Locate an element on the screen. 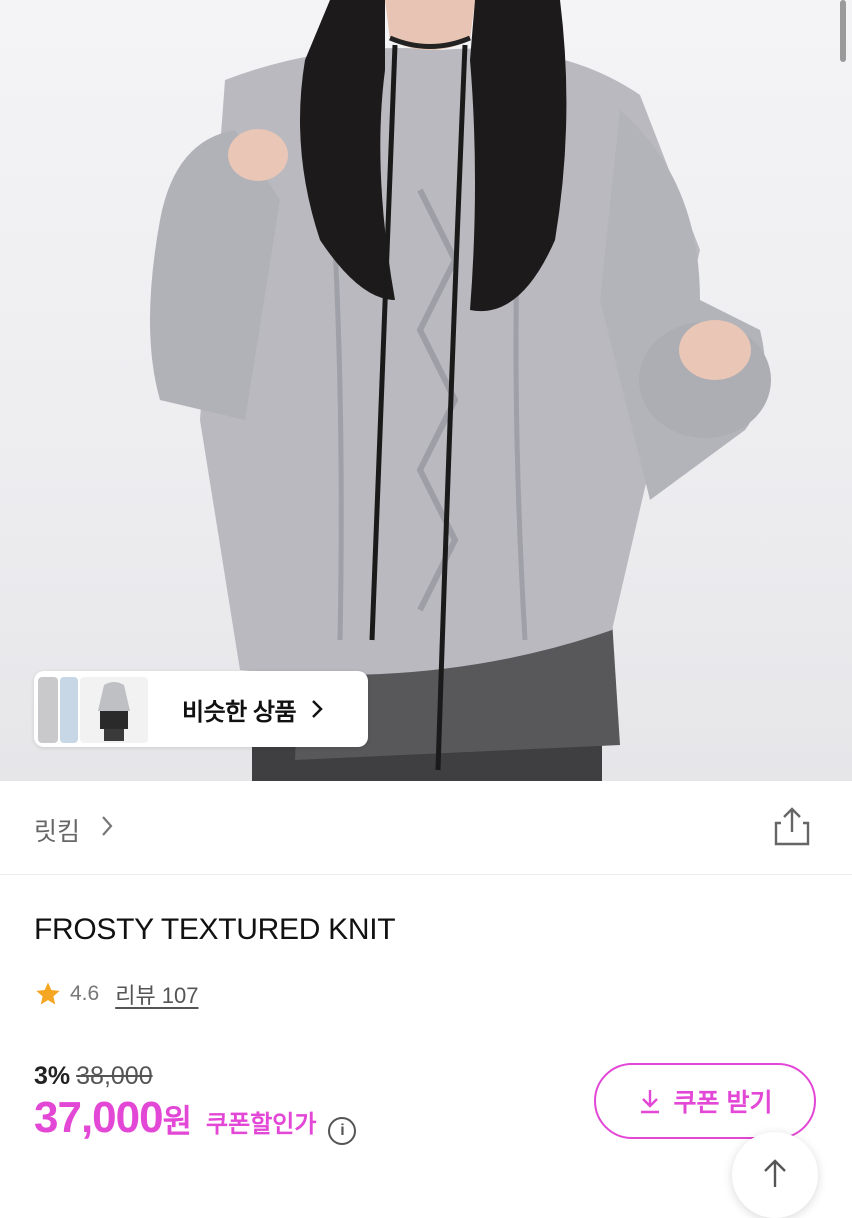 This screenshot has height=1218, width=852. similar-products-button: 비슷한 상품 is located at coordinates (201, 709).